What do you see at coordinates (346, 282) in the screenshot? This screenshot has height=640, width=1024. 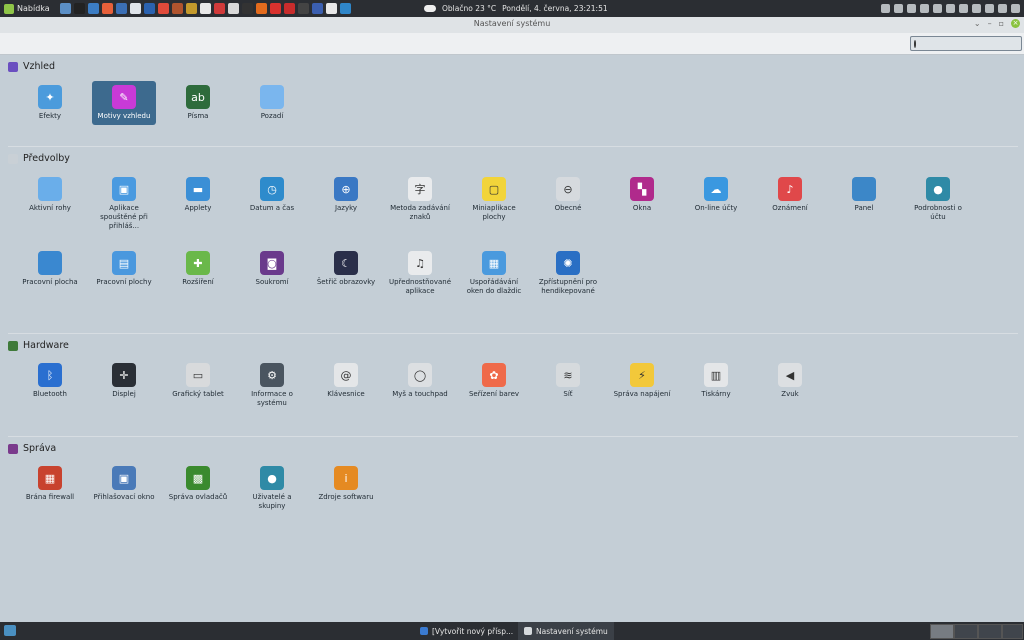 I see `settings-item-label: Šetřič obrazovky` at bounding box center [346, 282].